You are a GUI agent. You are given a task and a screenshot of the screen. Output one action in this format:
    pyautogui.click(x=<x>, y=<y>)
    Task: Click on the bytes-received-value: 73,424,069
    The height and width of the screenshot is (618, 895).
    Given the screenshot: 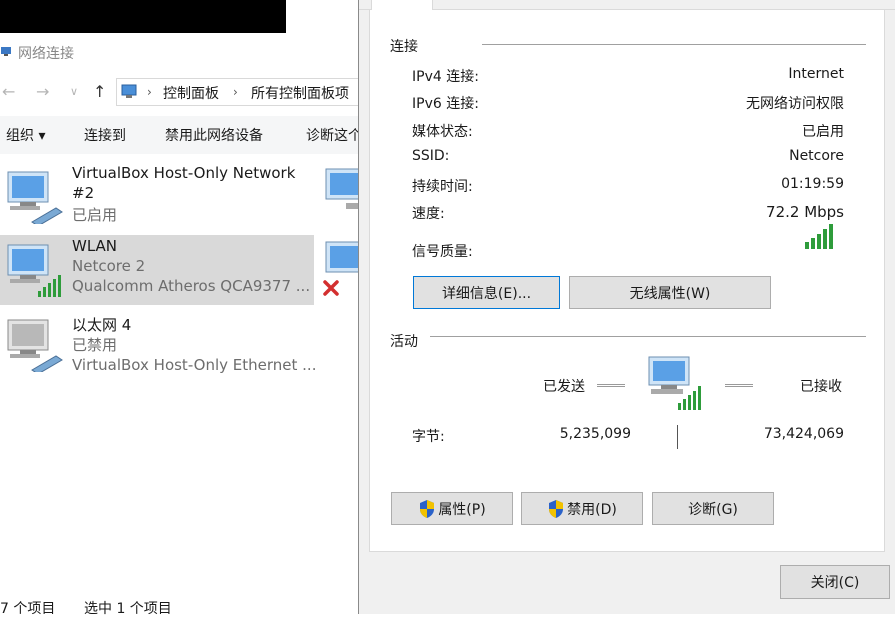 What is the action you would take?
    pyautogui.click(x=803, y=434)
    